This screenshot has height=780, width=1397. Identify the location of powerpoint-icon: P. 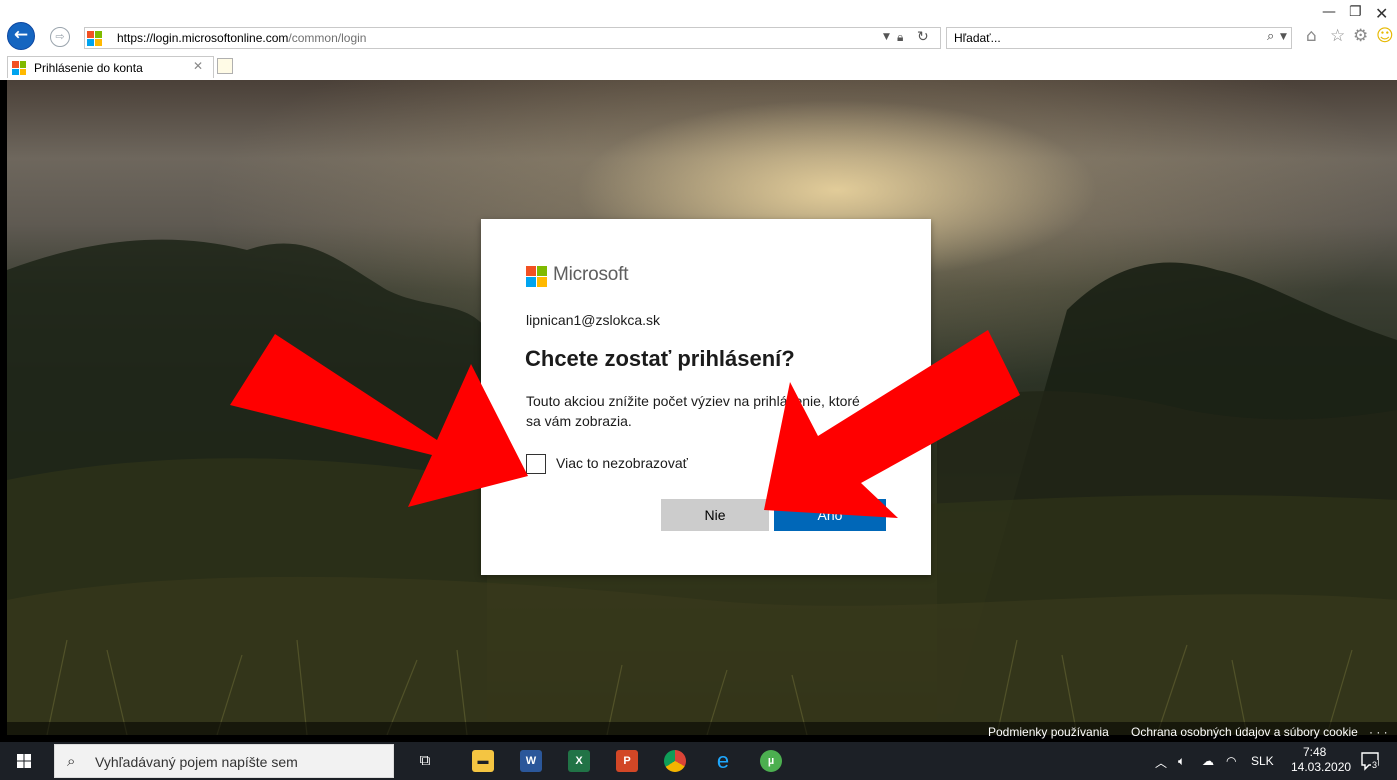
(627, 761).